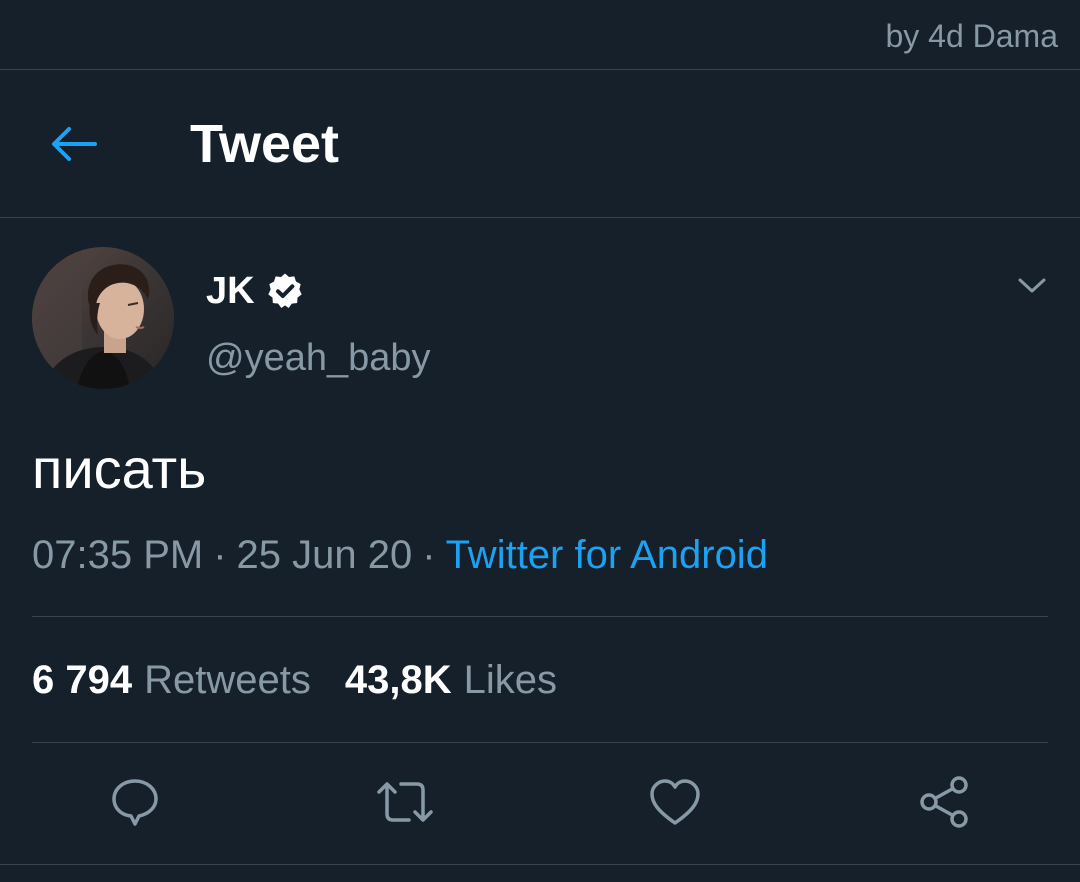 This screenshot has height=882, width=1080. What do you see at coordinates (265, 144) in the screenshot?
I see `page-title: Tweet` at bounding box center [265, 144].